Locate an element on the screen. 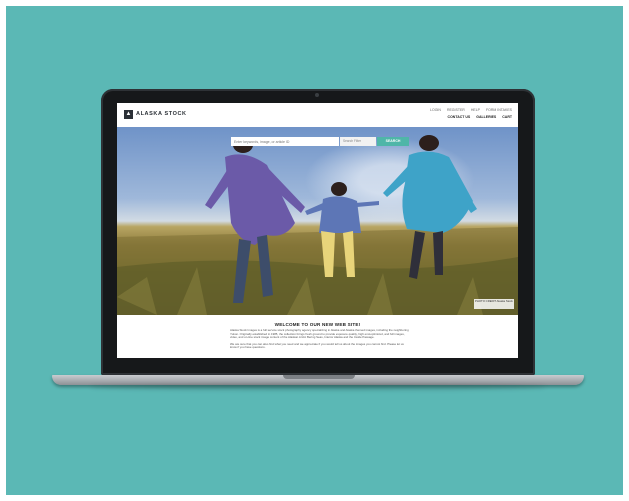 This screenshot has height=501, width=629. top-nav: LOGIN REGISTER HELP FORM INTAKES is located at coordinates (471, 110).